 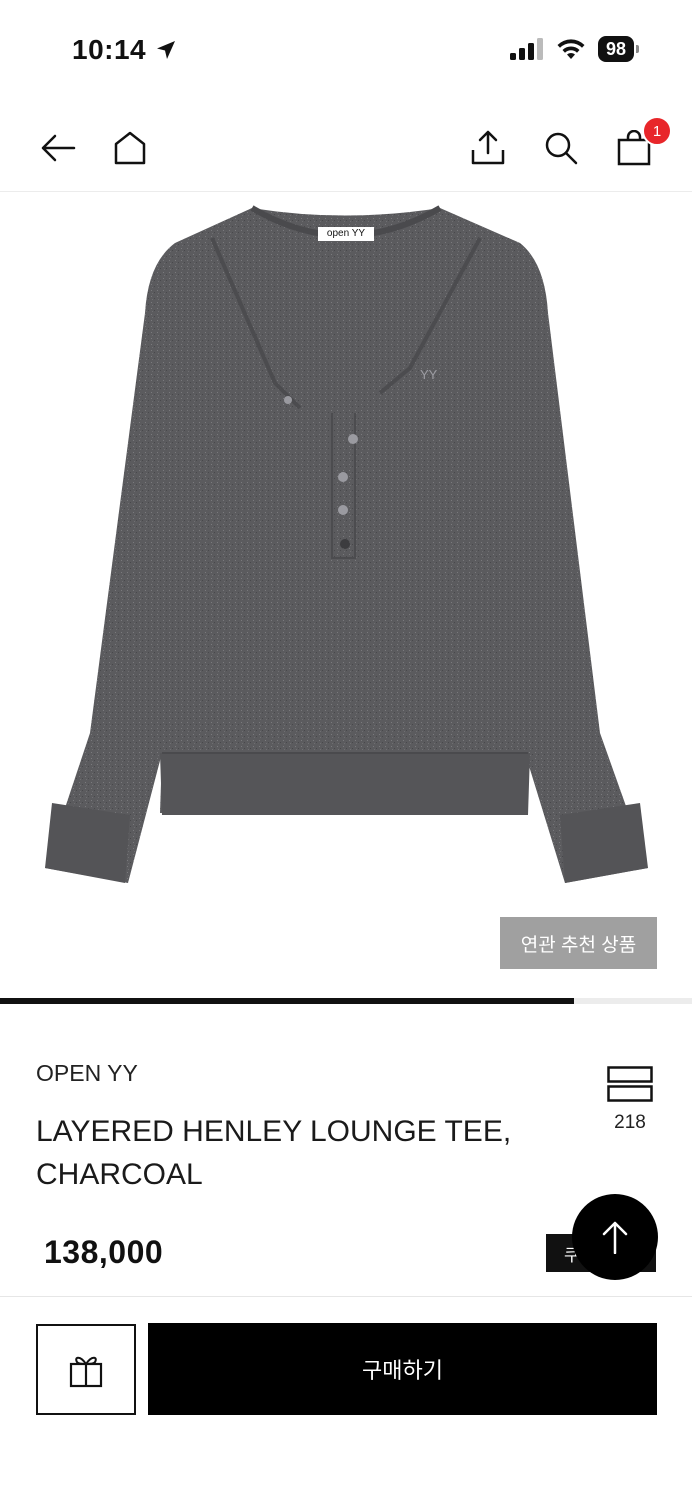 What do you see at coordinates (402, 1369) in the screenshot?
I see `buy-now-button: 구매하기` at bounding box center [402, 1369].